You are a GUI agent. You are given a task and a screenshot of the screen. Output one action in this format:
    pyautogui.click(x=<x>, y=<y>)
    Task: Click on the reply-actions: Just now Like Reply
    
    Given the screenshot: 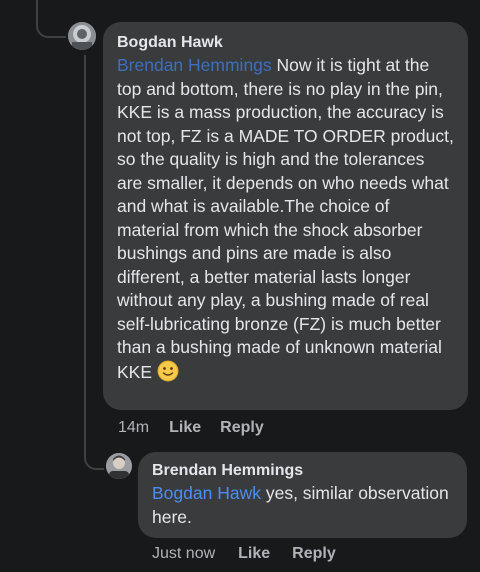 What is the action you would take?
    pyautogui.click(x=244, y=554)
    